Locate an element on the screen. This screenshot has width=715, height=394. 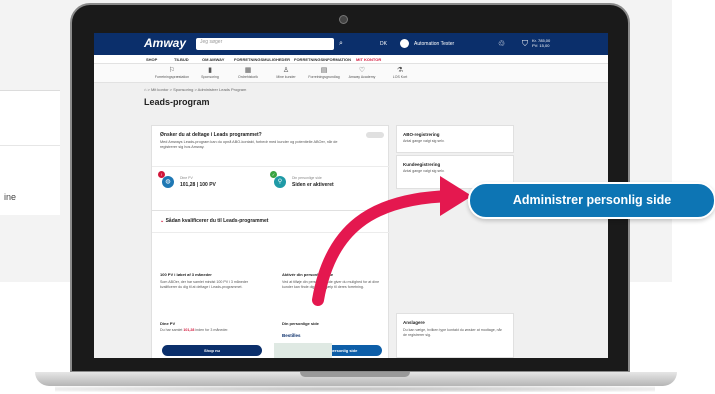
manage-personal-page-callout-button: Administrer personlig side is located at coordinates (591, 200).